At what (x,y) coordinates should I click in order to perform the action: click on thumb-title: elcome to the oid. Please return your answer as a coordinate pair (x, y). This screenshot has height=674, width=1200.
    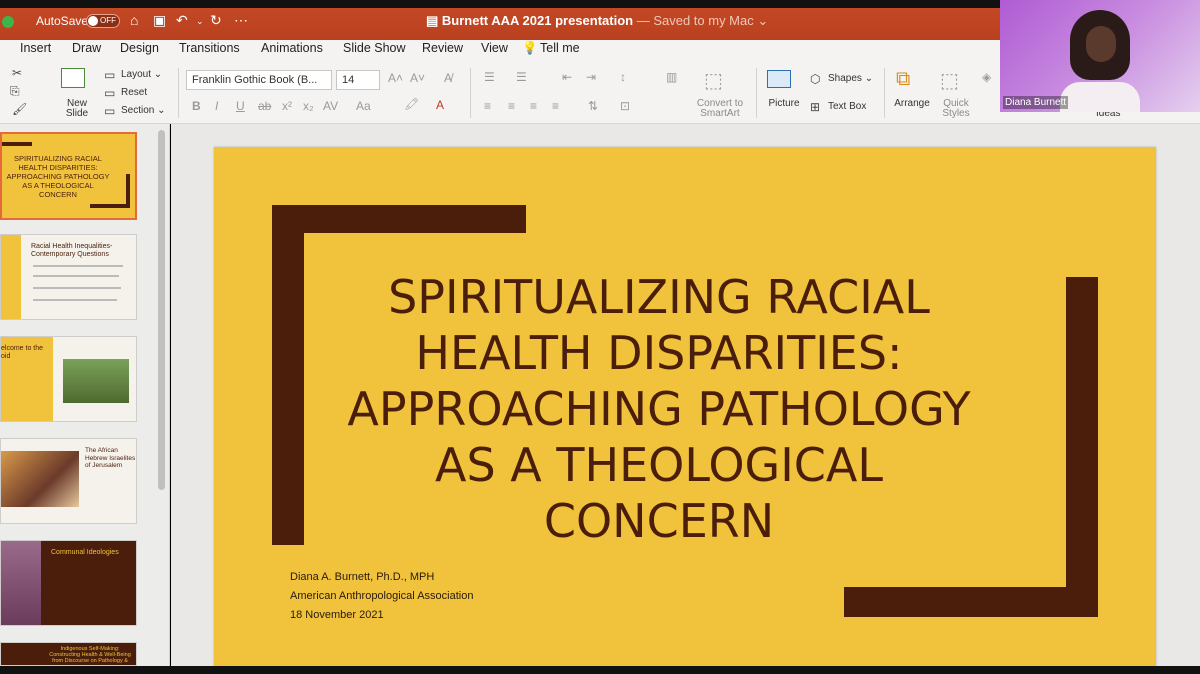
    Looking at the image, I should click on (22, 353).